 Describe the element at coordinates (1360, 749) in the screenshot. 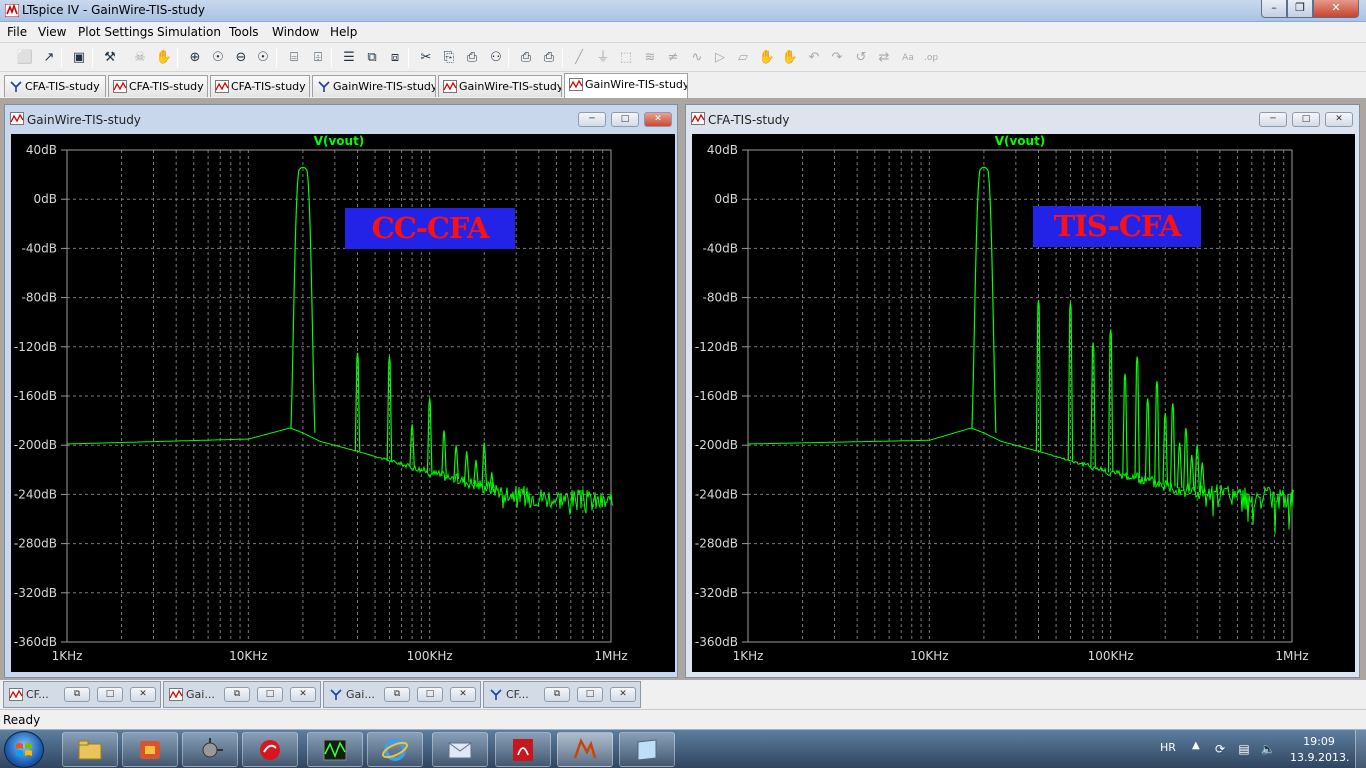

I see `show-desktop-button` at that location.